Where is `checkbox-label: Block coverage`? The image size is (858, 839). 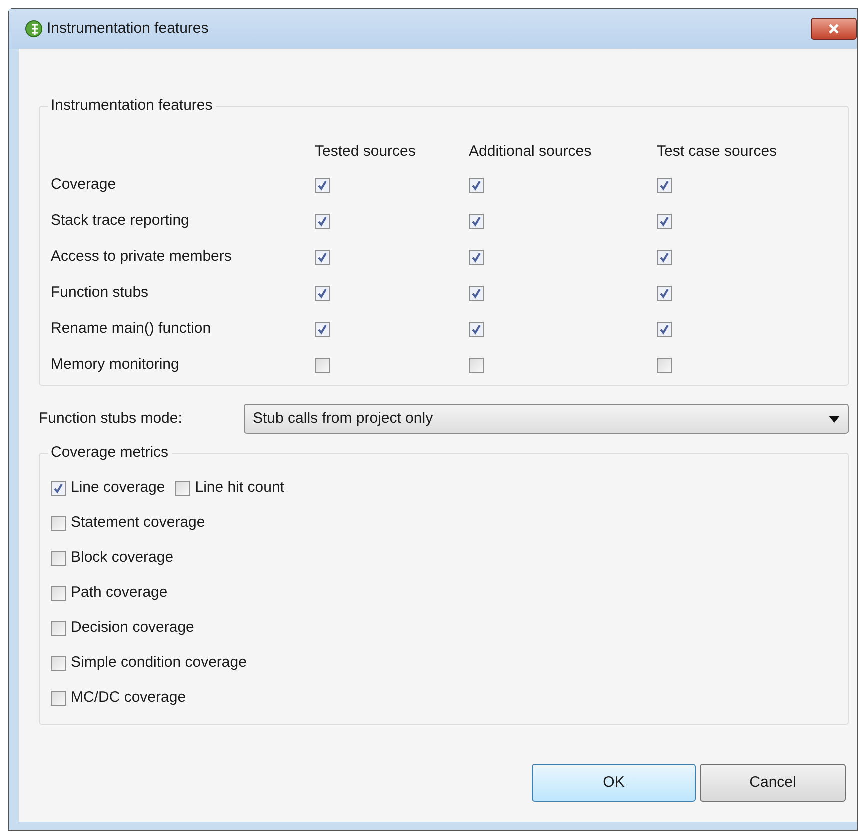
checkbox-label: Block coverage is located at coordinates (122, 558).